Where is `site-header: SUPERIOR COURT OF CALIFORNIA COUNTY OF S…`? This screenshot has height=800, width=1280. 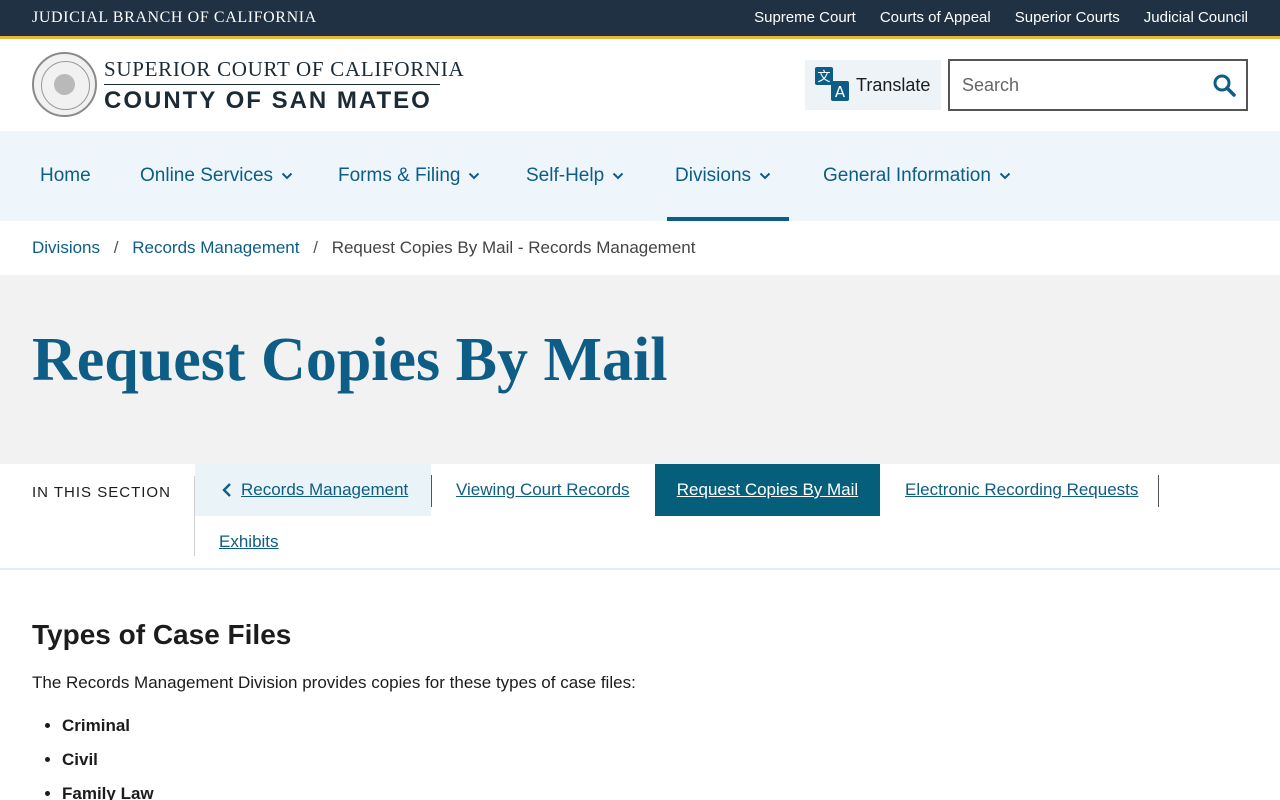 site-header: SUPERIOR COURT OF CALIFORNIA COUNTY OF S… is located at coordinates (640, 85).